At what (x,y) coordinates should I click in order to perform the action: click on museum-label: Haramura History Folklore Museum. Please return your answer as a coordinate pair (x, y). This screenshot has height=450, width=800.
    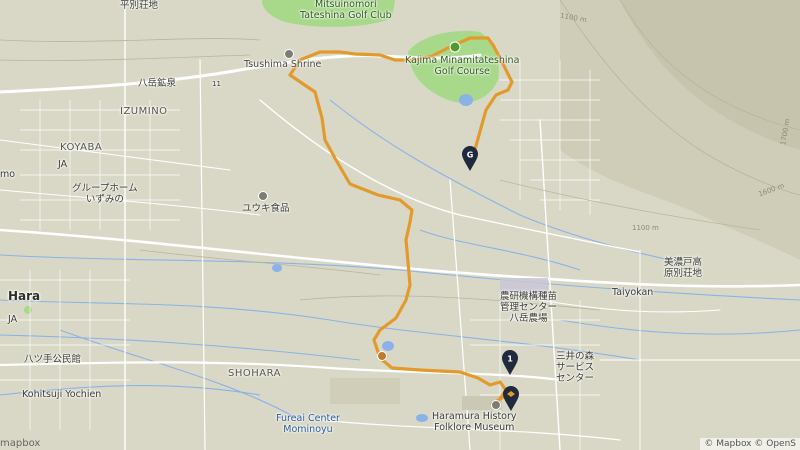
    Looking at the image, I should click on (474, 422).